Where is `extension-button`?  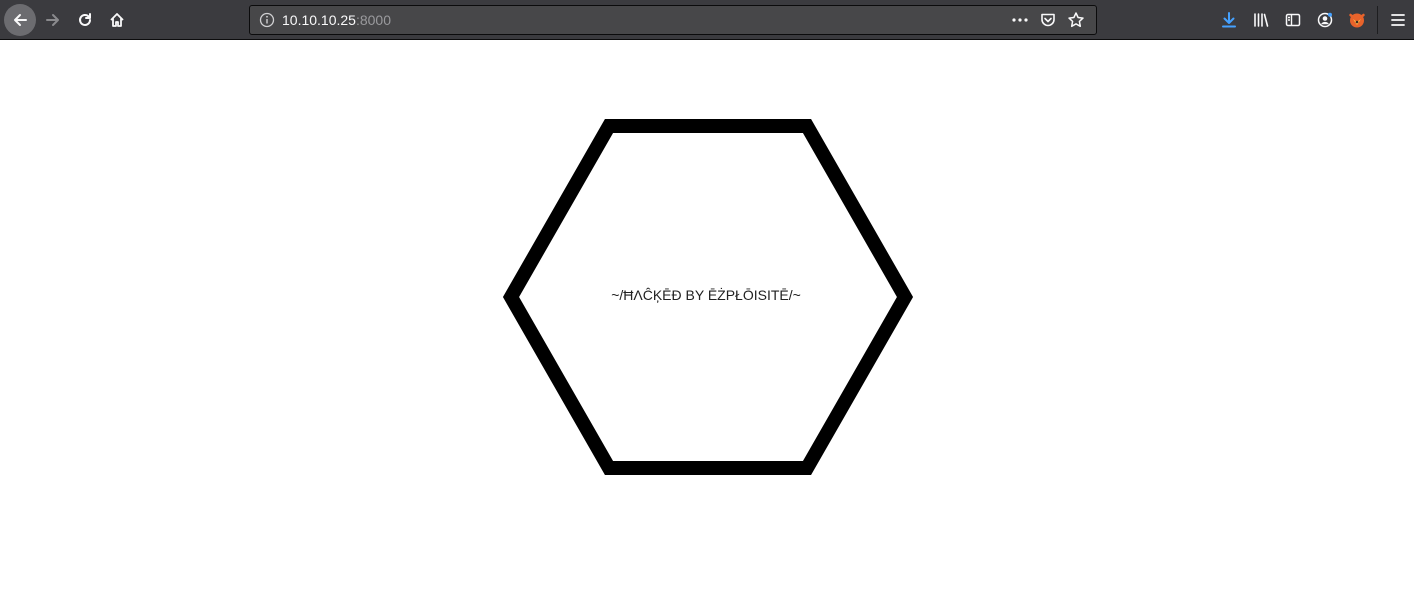 extension-button is located at coordinates (1357, 20).